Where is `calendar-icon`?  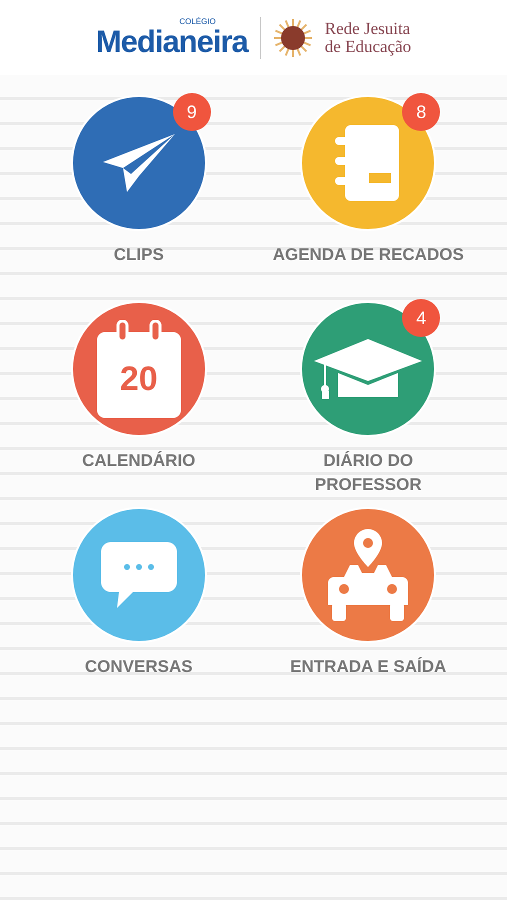 calendar-icon is located at coordinates (138, 369).